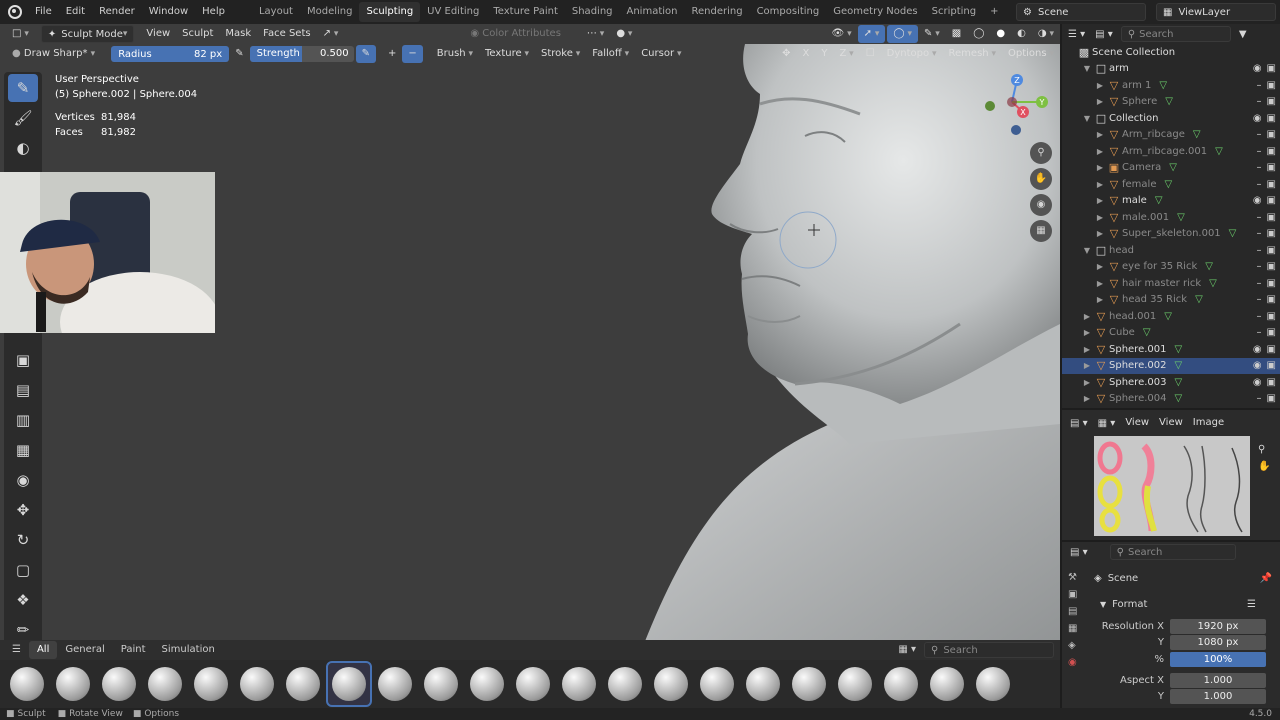 The height and width of the screenshot is (720, 1280). Describe the element at coordinates (1171, 52) in the screenshot. I see `scene-collection-row: ▩ Scene Collection` at that location.